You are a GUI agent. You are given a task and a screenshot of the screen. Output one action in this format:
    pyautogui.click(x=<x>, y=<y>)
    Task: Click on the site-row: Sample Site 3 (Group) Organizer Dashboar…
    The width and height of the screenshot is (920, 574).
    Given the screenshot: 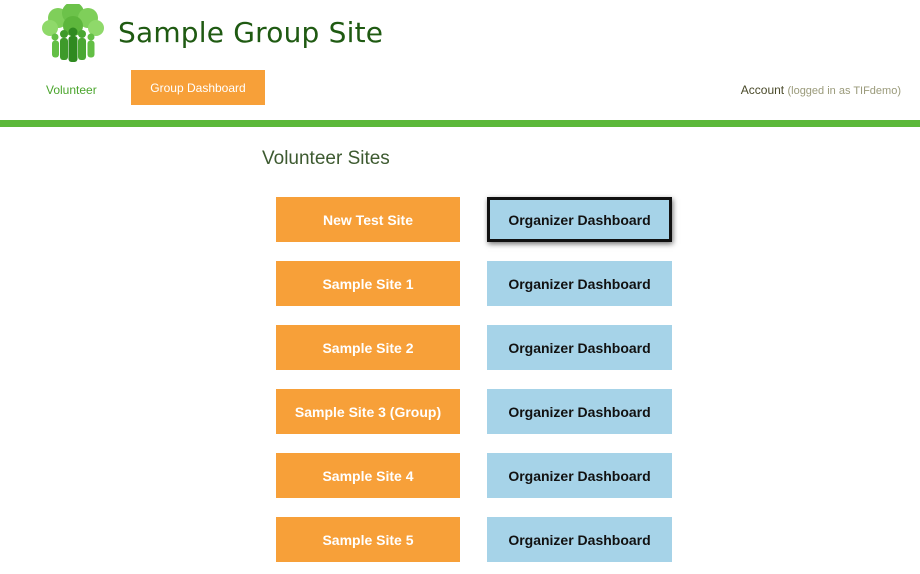 What is the action you would take?
    pyautogui.click(x=476, y=411)
    